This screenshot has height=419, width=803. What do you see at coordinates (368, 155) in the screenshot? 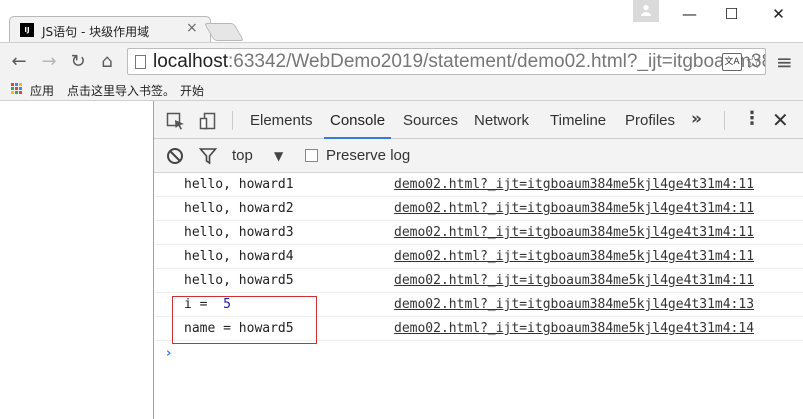
I see `preserve-log-label: Preserve log` at bounding box center [368, 155].